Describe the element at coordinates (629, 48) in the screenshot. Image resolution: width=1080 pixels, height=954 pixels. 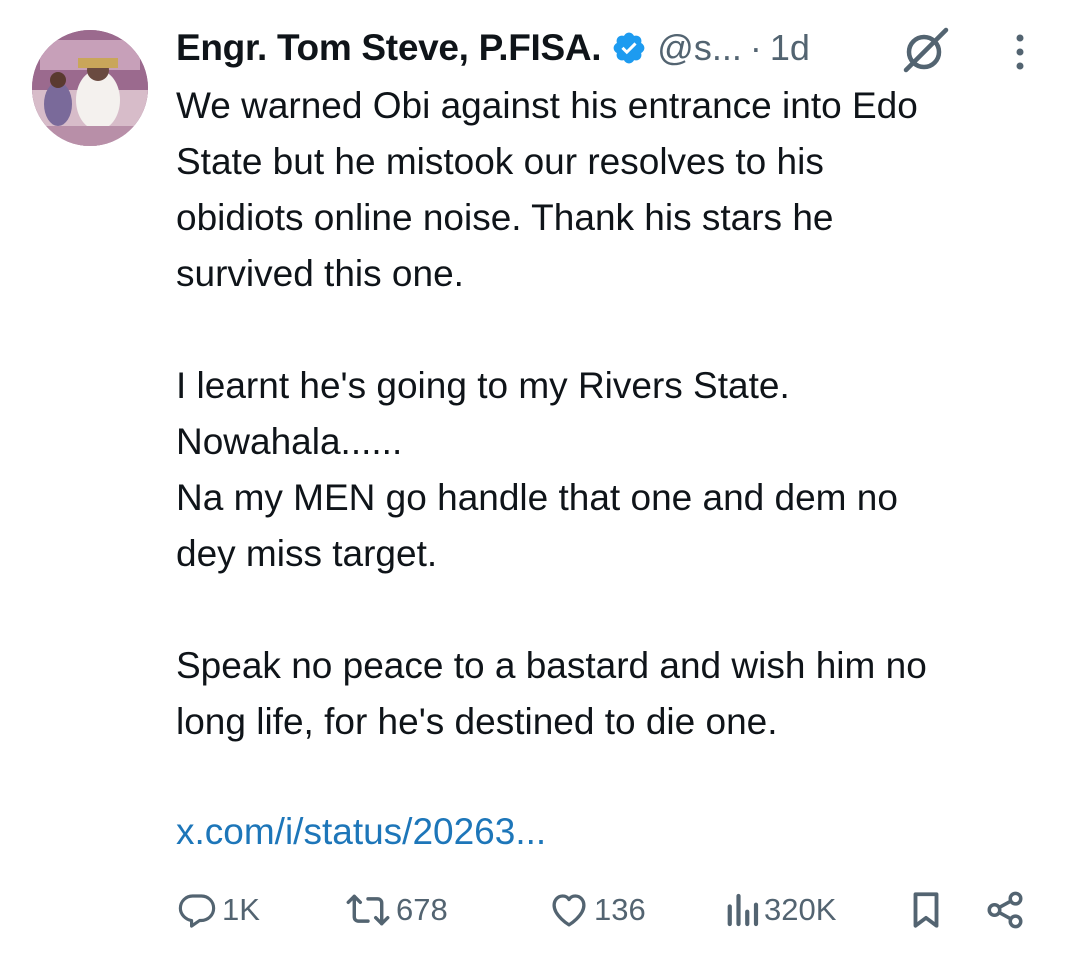
I see `verified-badge-icon` at that location.